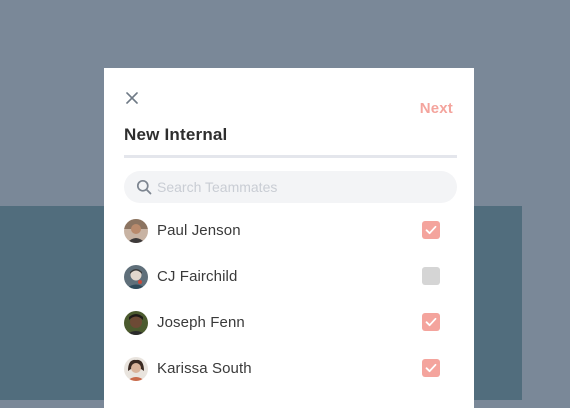 The image size is (570, 408). Describe the element at coordinates (302, 187) in the screenshot. I see `search-input` at that location.